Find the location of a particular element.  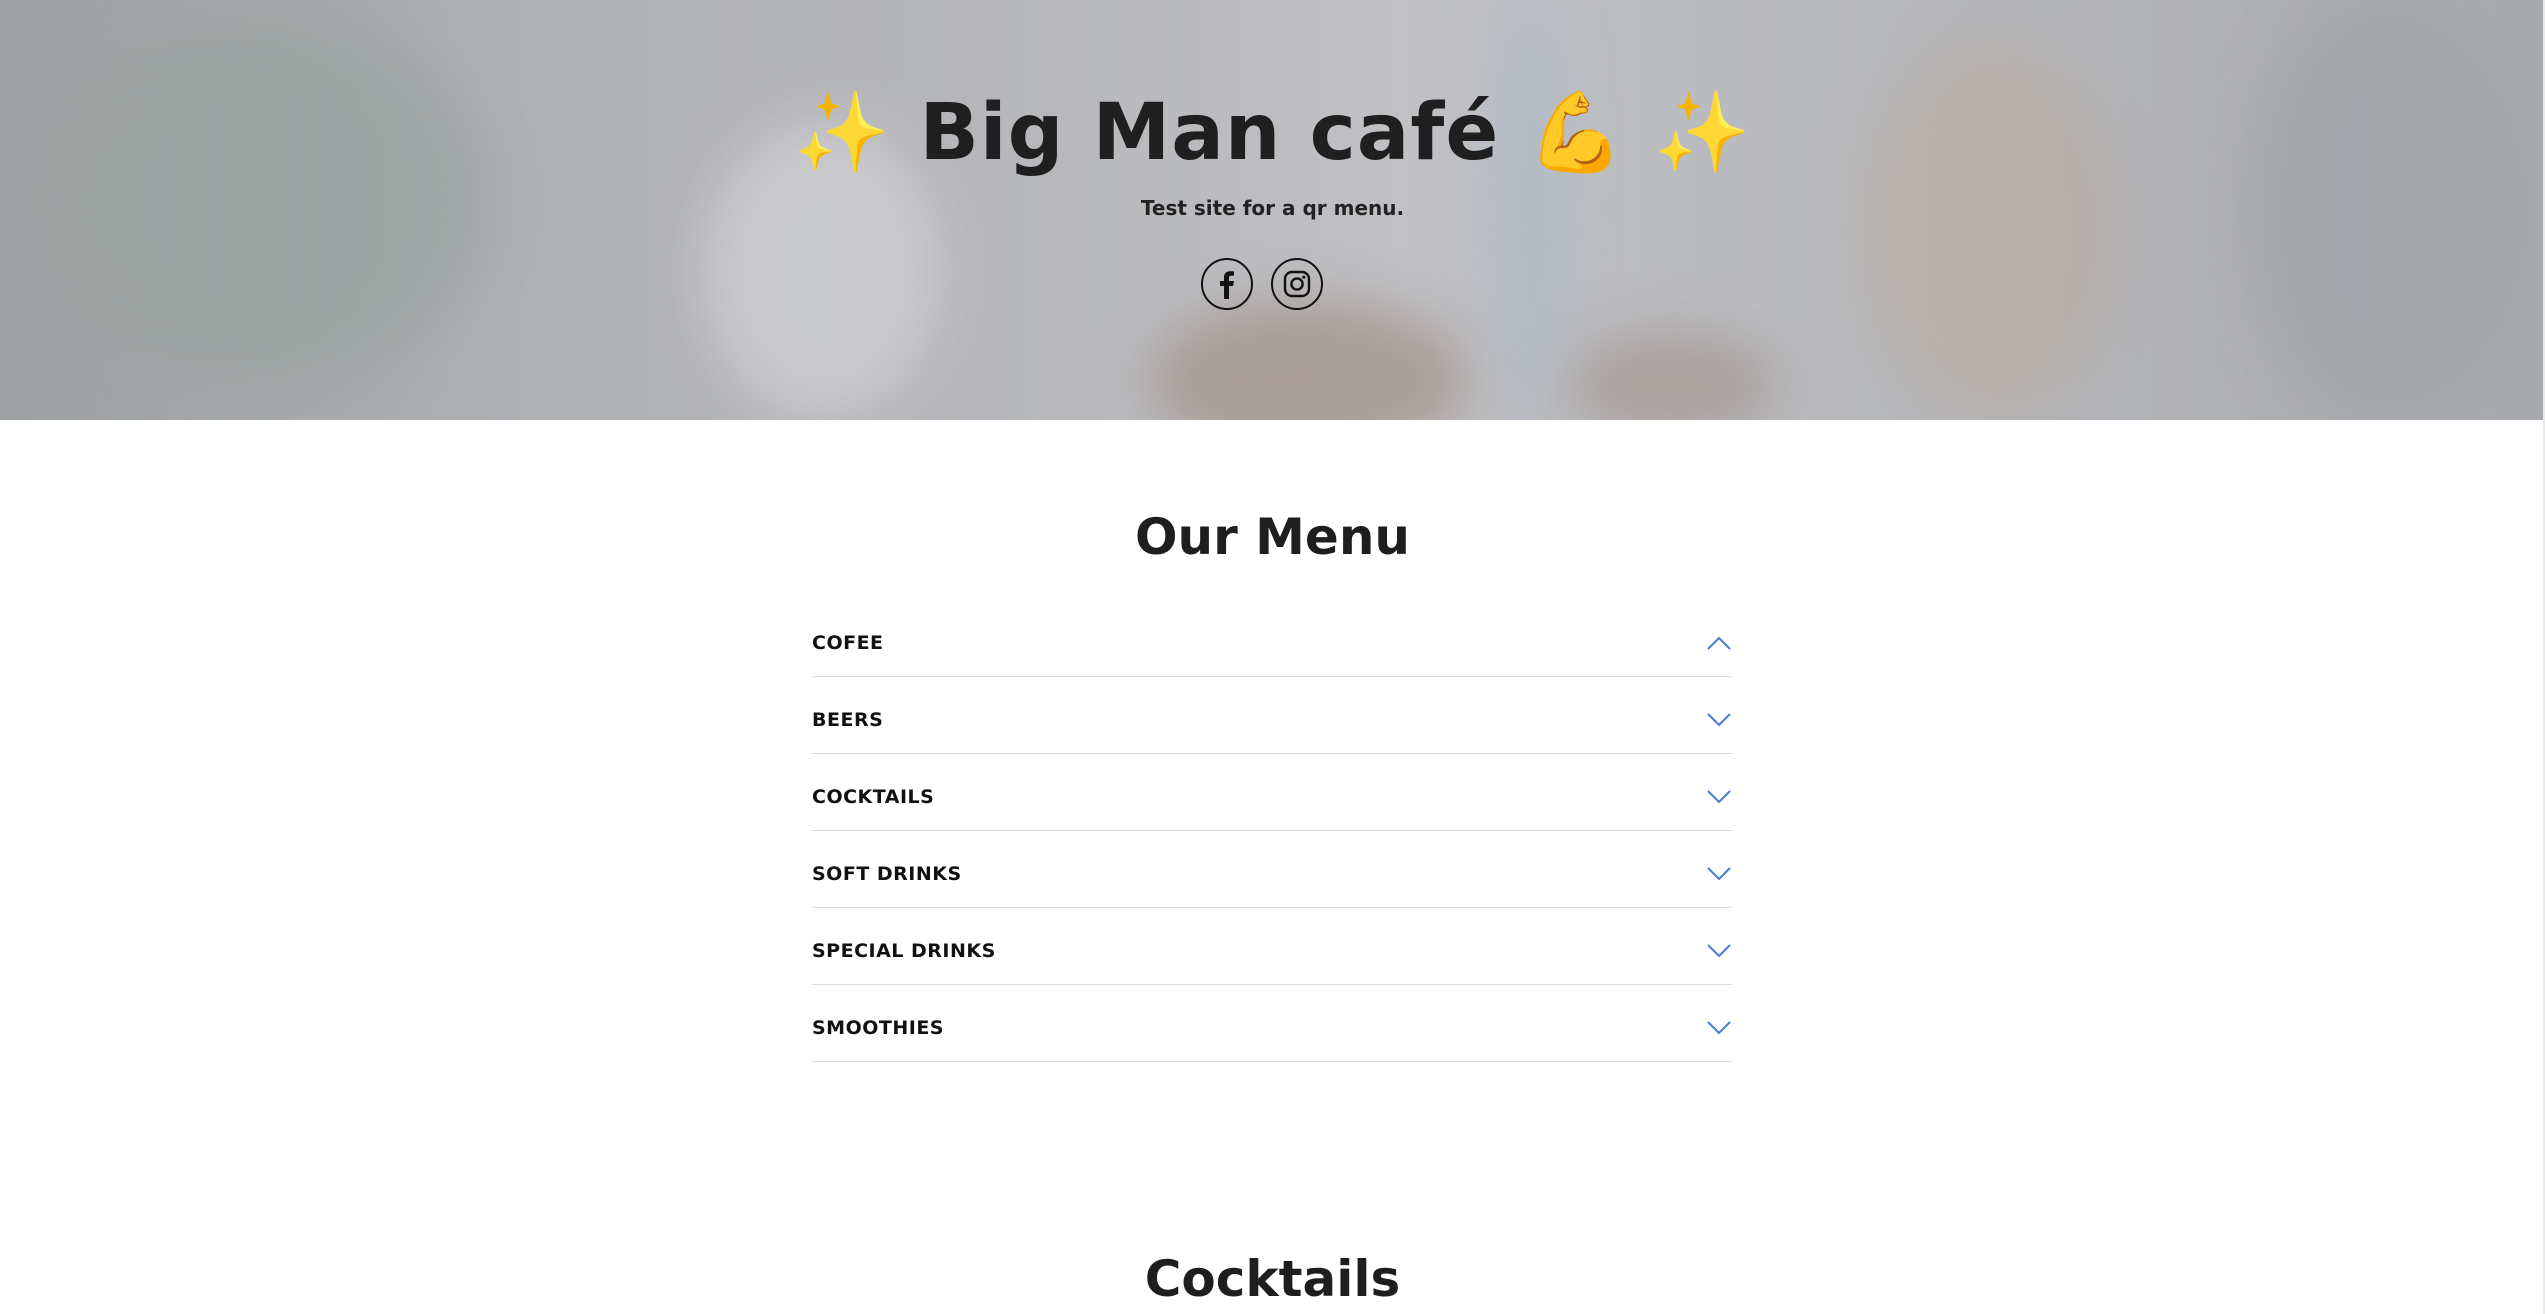

cocktails-heading: Cocktails is located at coordinates (1272, 1279).